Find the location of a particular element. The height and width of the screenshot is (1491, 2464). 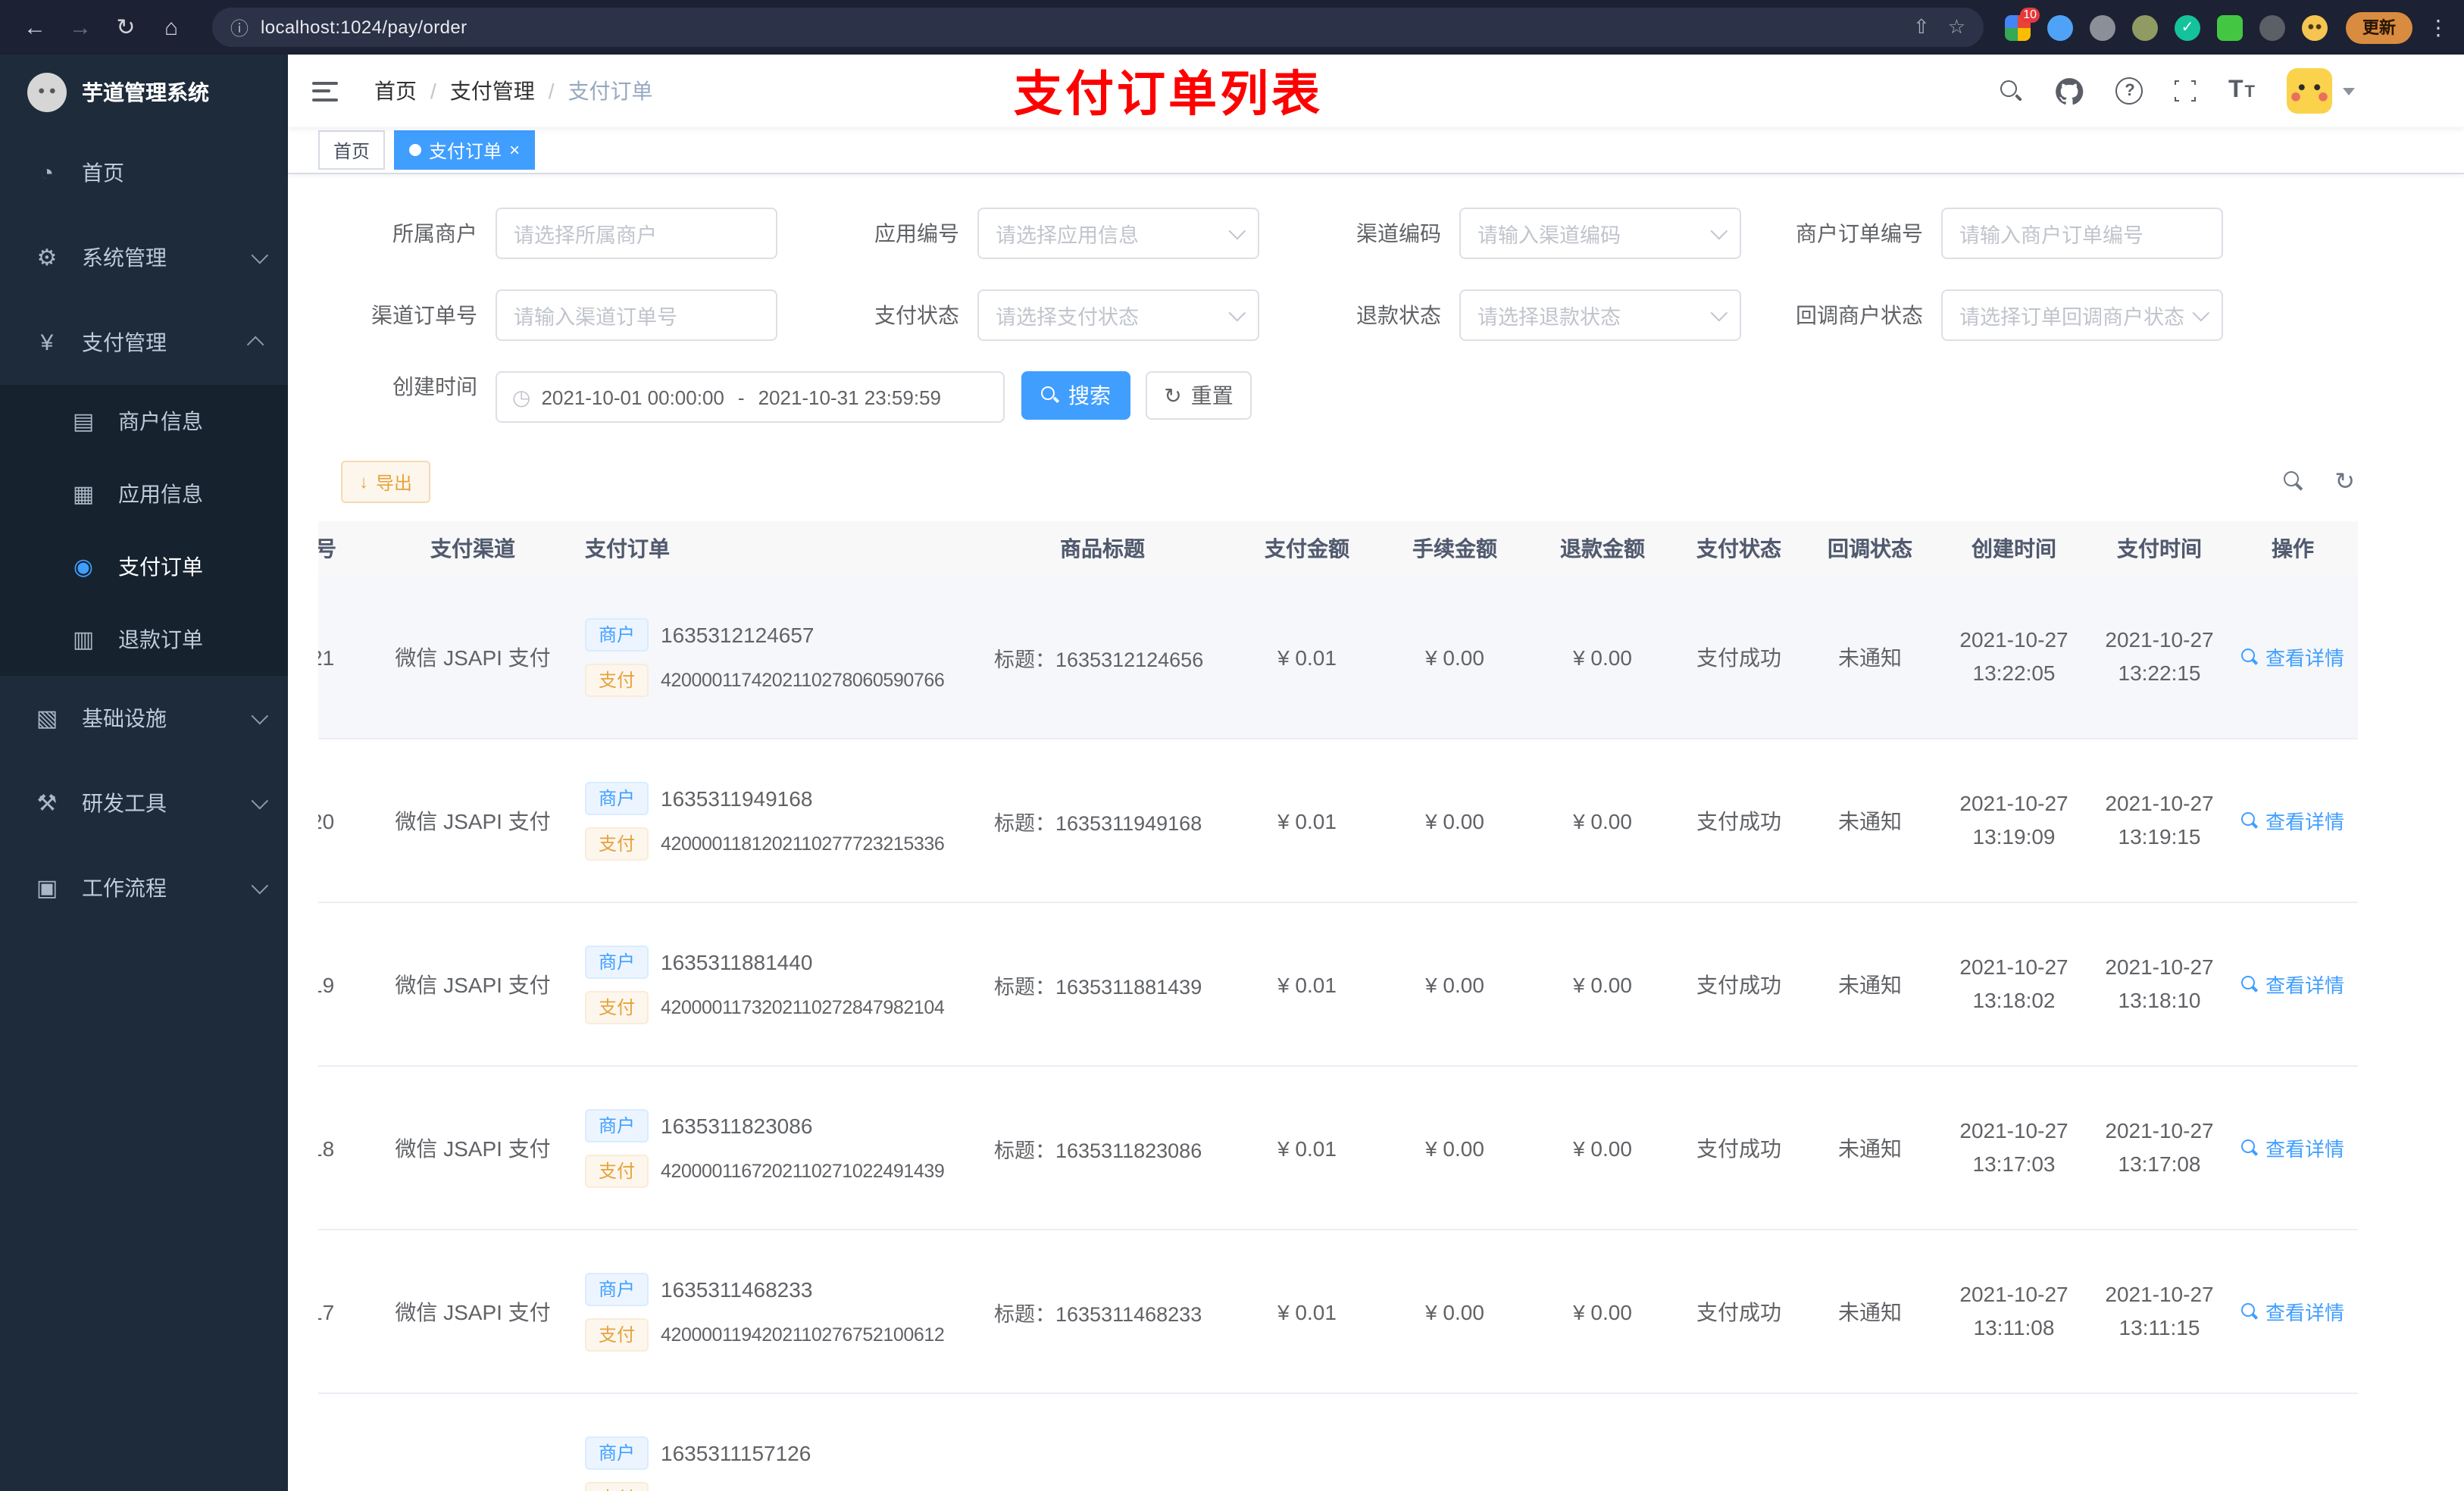

fullscreen-icon is located at coordinates (2186, 91).